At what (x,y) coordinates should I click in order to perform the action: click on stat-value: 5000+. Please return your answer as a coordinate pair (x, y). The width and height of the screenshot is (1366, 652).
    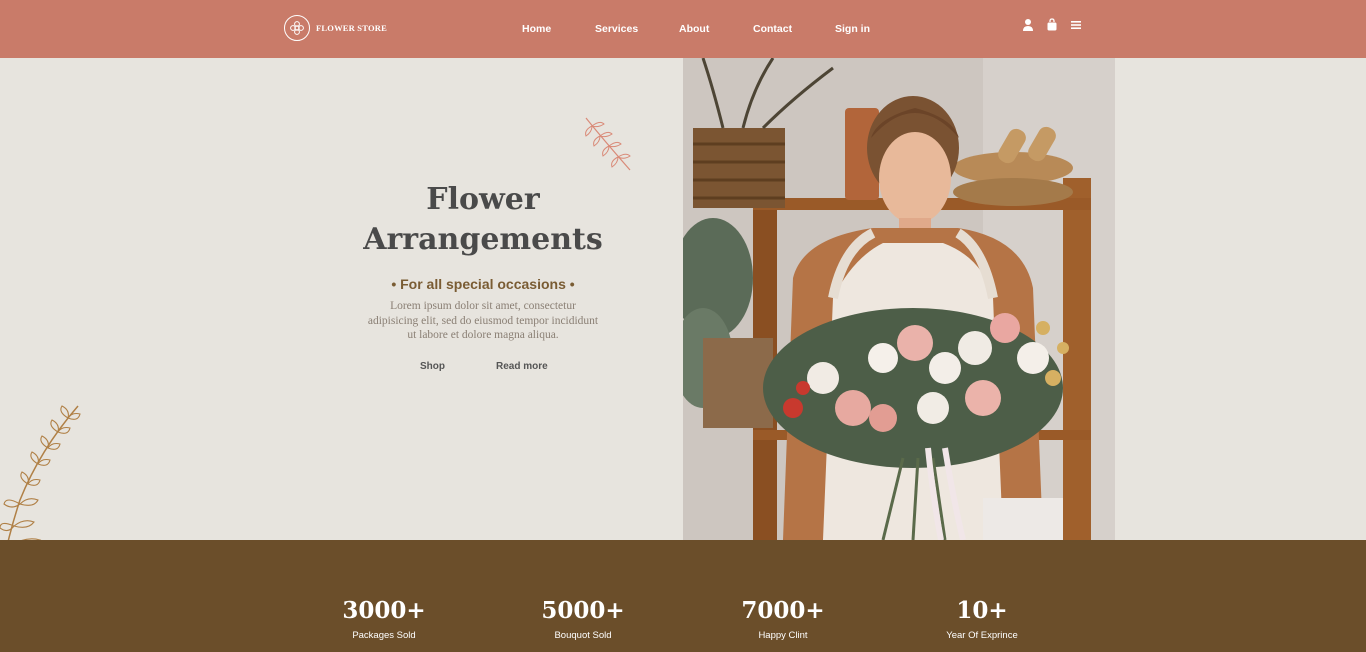
    Looking at the image, I should click on (583, 610).